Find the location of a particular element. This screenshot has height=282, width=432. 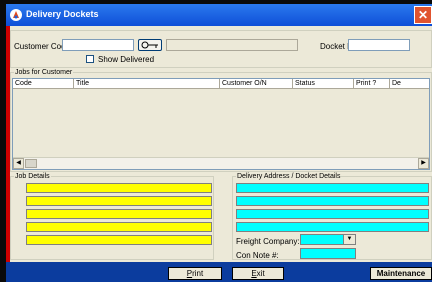

column-header-print: Print ? is located at coordinates (372, 83).